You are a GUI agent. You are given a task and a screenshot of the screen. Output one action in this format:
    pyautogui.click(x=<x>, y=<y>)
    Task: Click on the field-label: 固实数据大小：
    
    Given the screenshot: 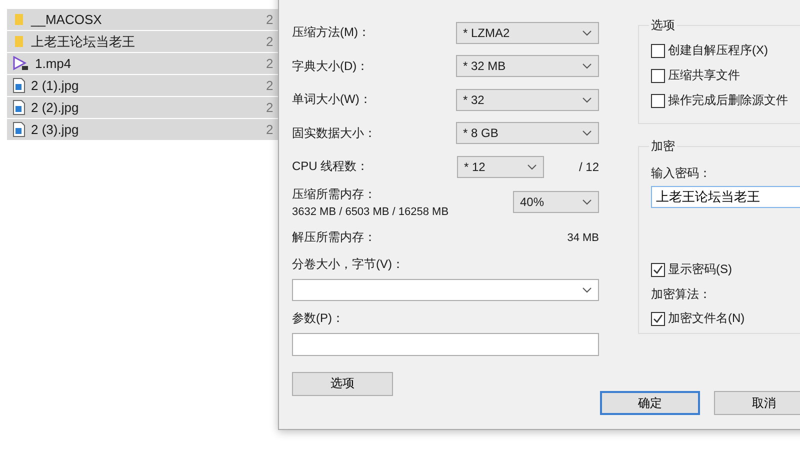 What is the action you would take?
    pyautogui.click(x=334, y=133)
    